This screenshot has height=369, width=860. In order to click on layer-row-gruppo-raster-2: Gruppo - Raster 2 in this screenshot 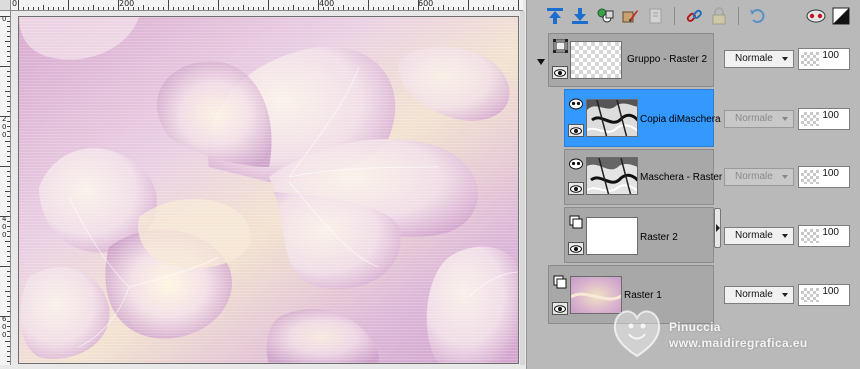, I will do `click(631, 60)`.